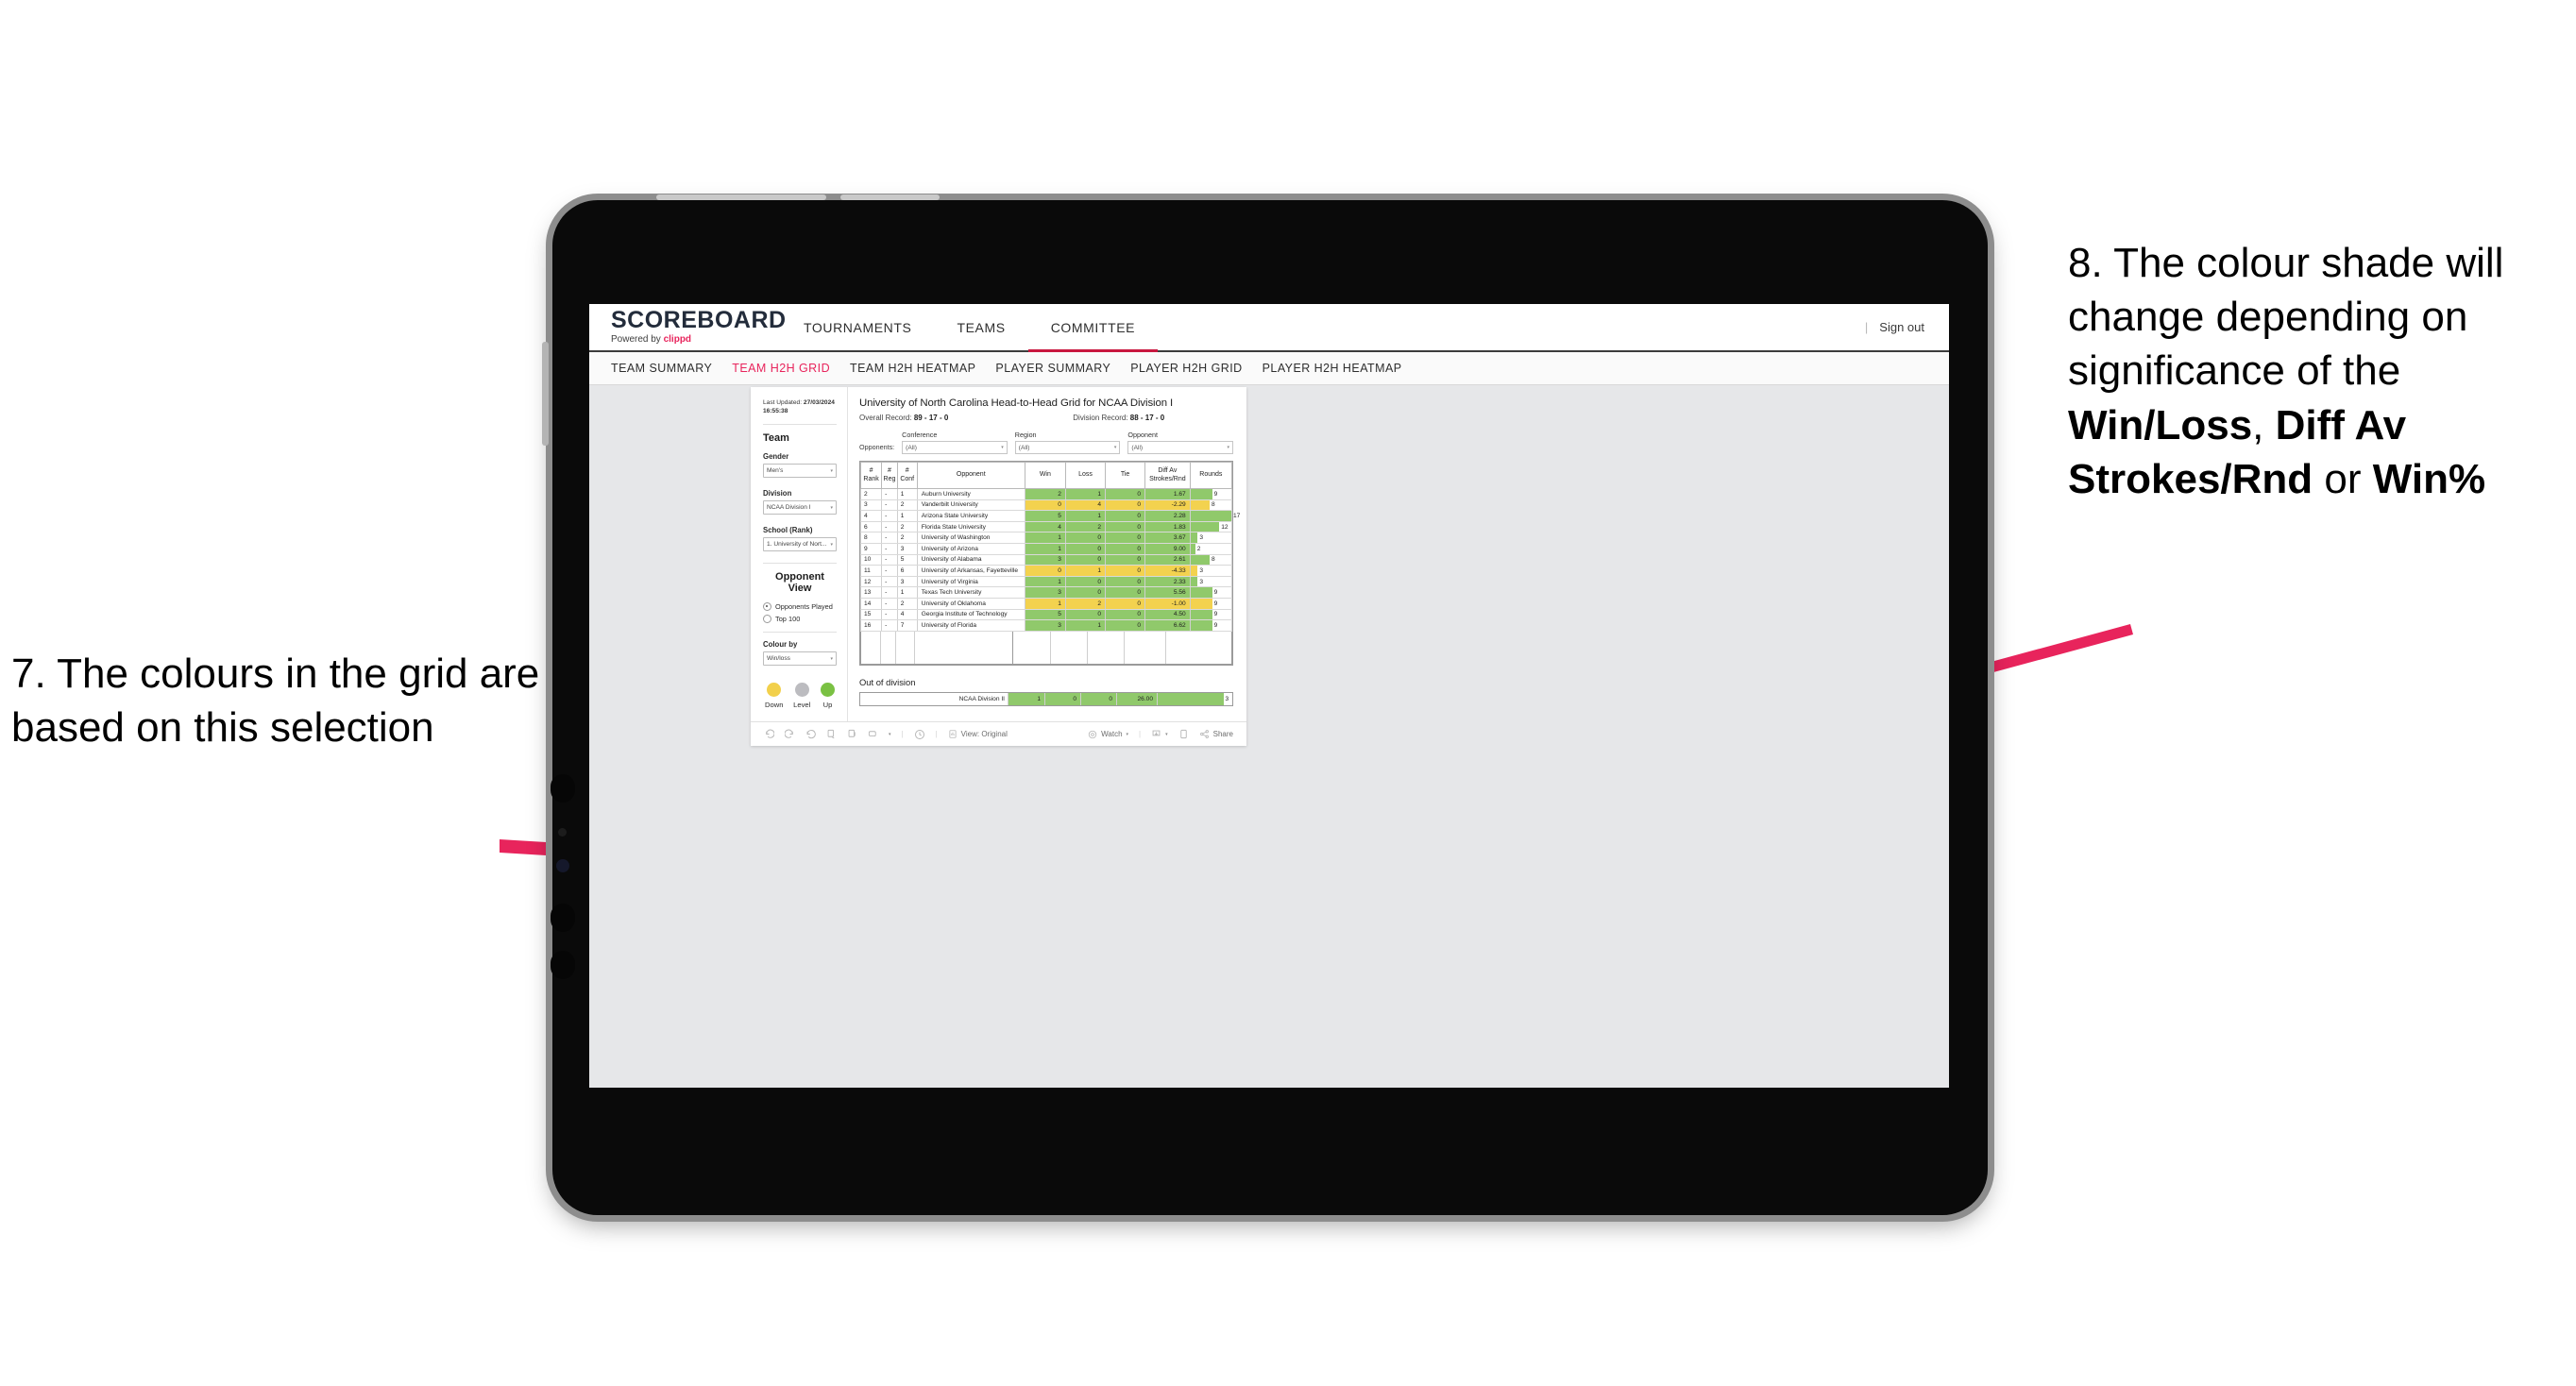 This screenshot has width=2576, height=1386. I want to click on legend-item-level: Level, so click(801, 696).